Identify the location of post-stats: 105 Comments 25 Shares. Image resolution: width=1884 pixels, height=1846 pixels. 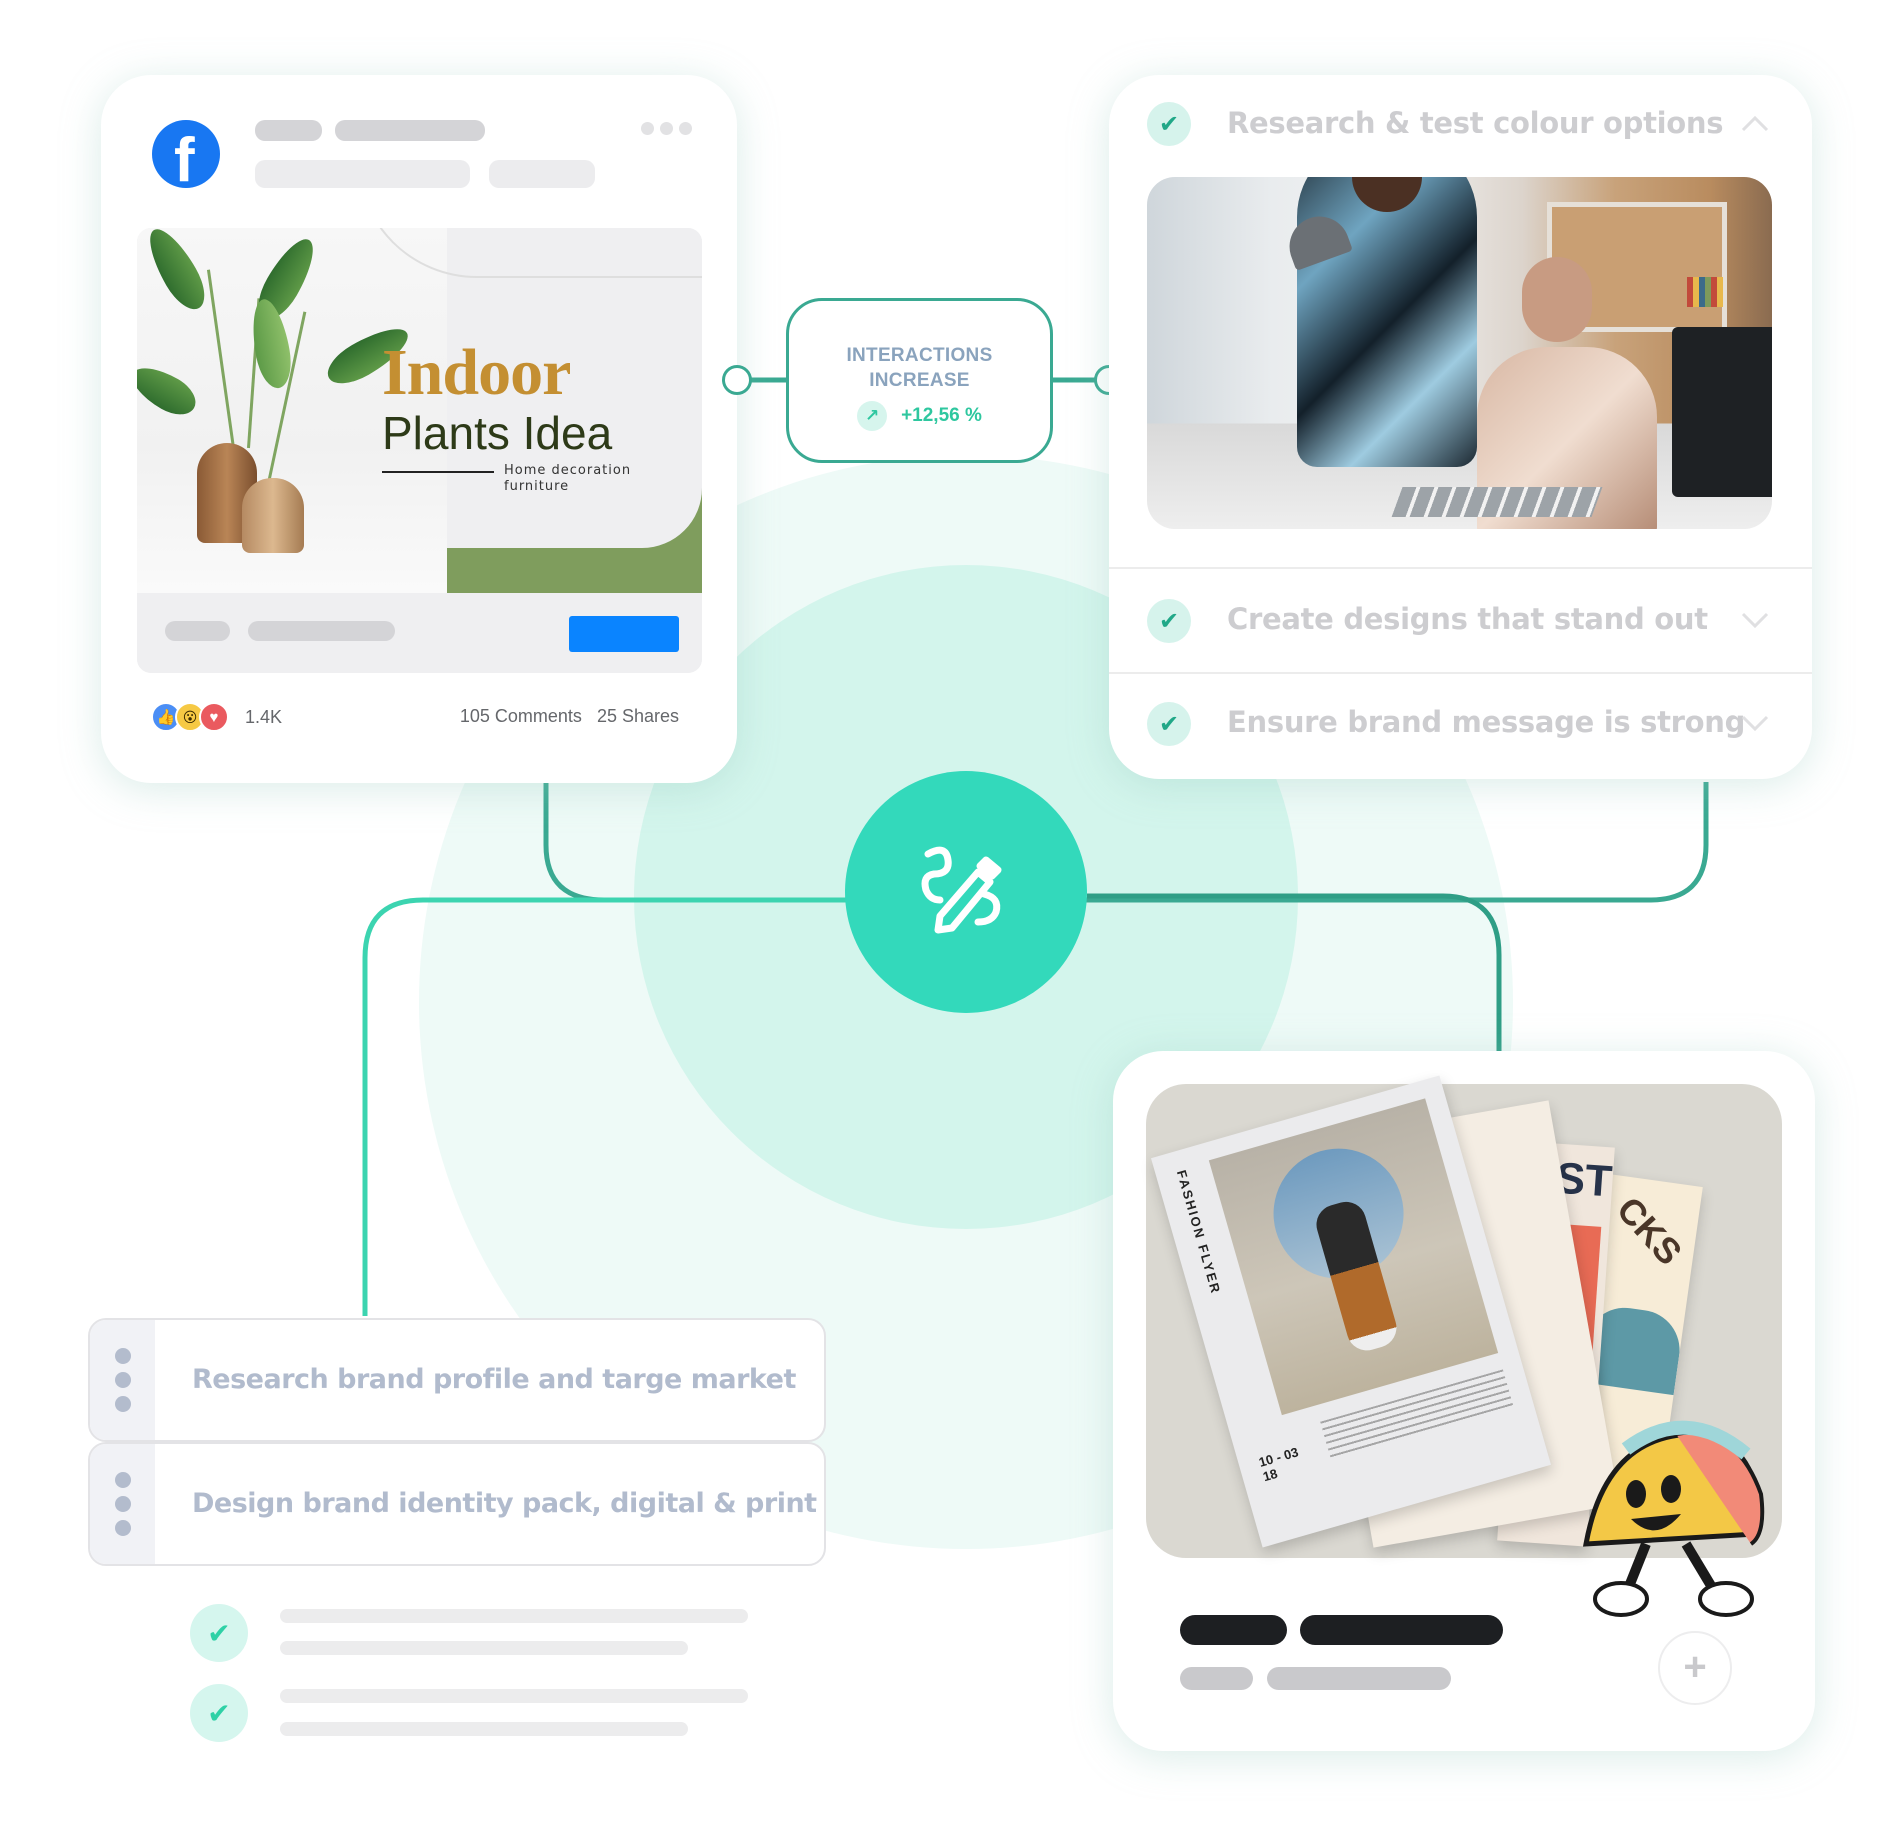
(569, 716).